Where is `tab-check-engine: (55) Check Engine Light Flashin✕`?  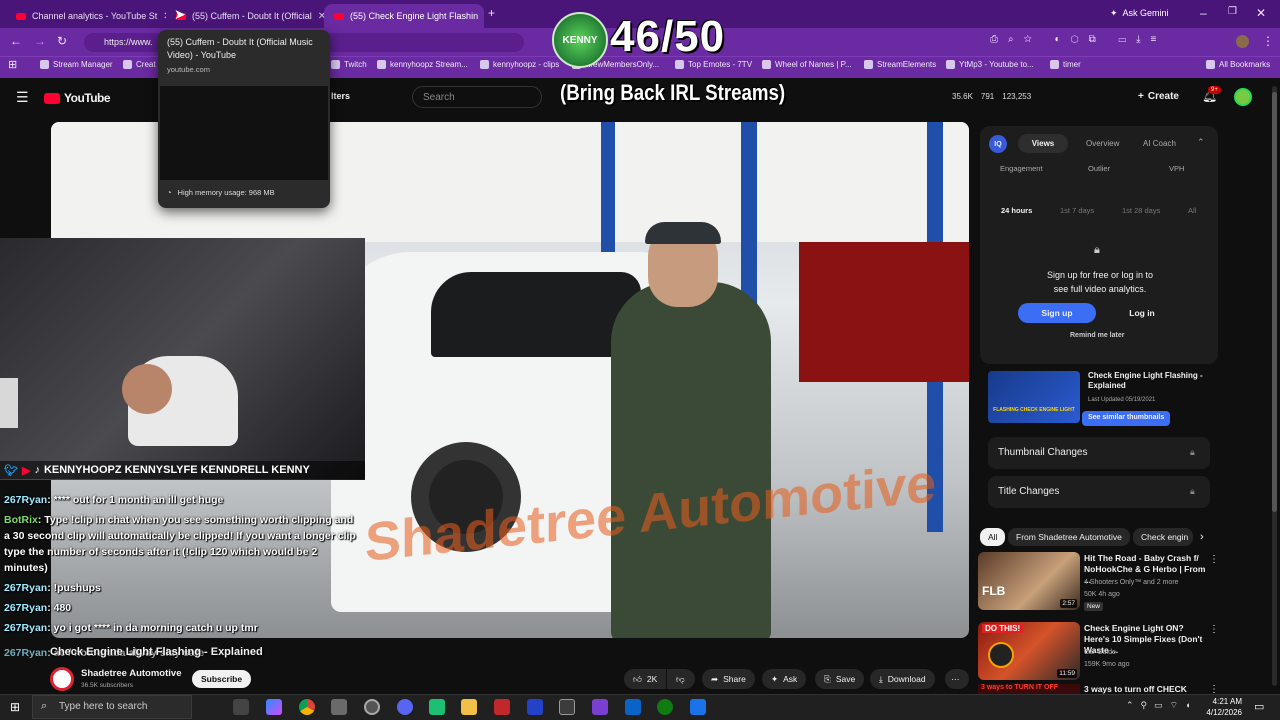 tab-check-engine: (55) Check Engine Light Flashin✕ is located at coordinates (404, 16).